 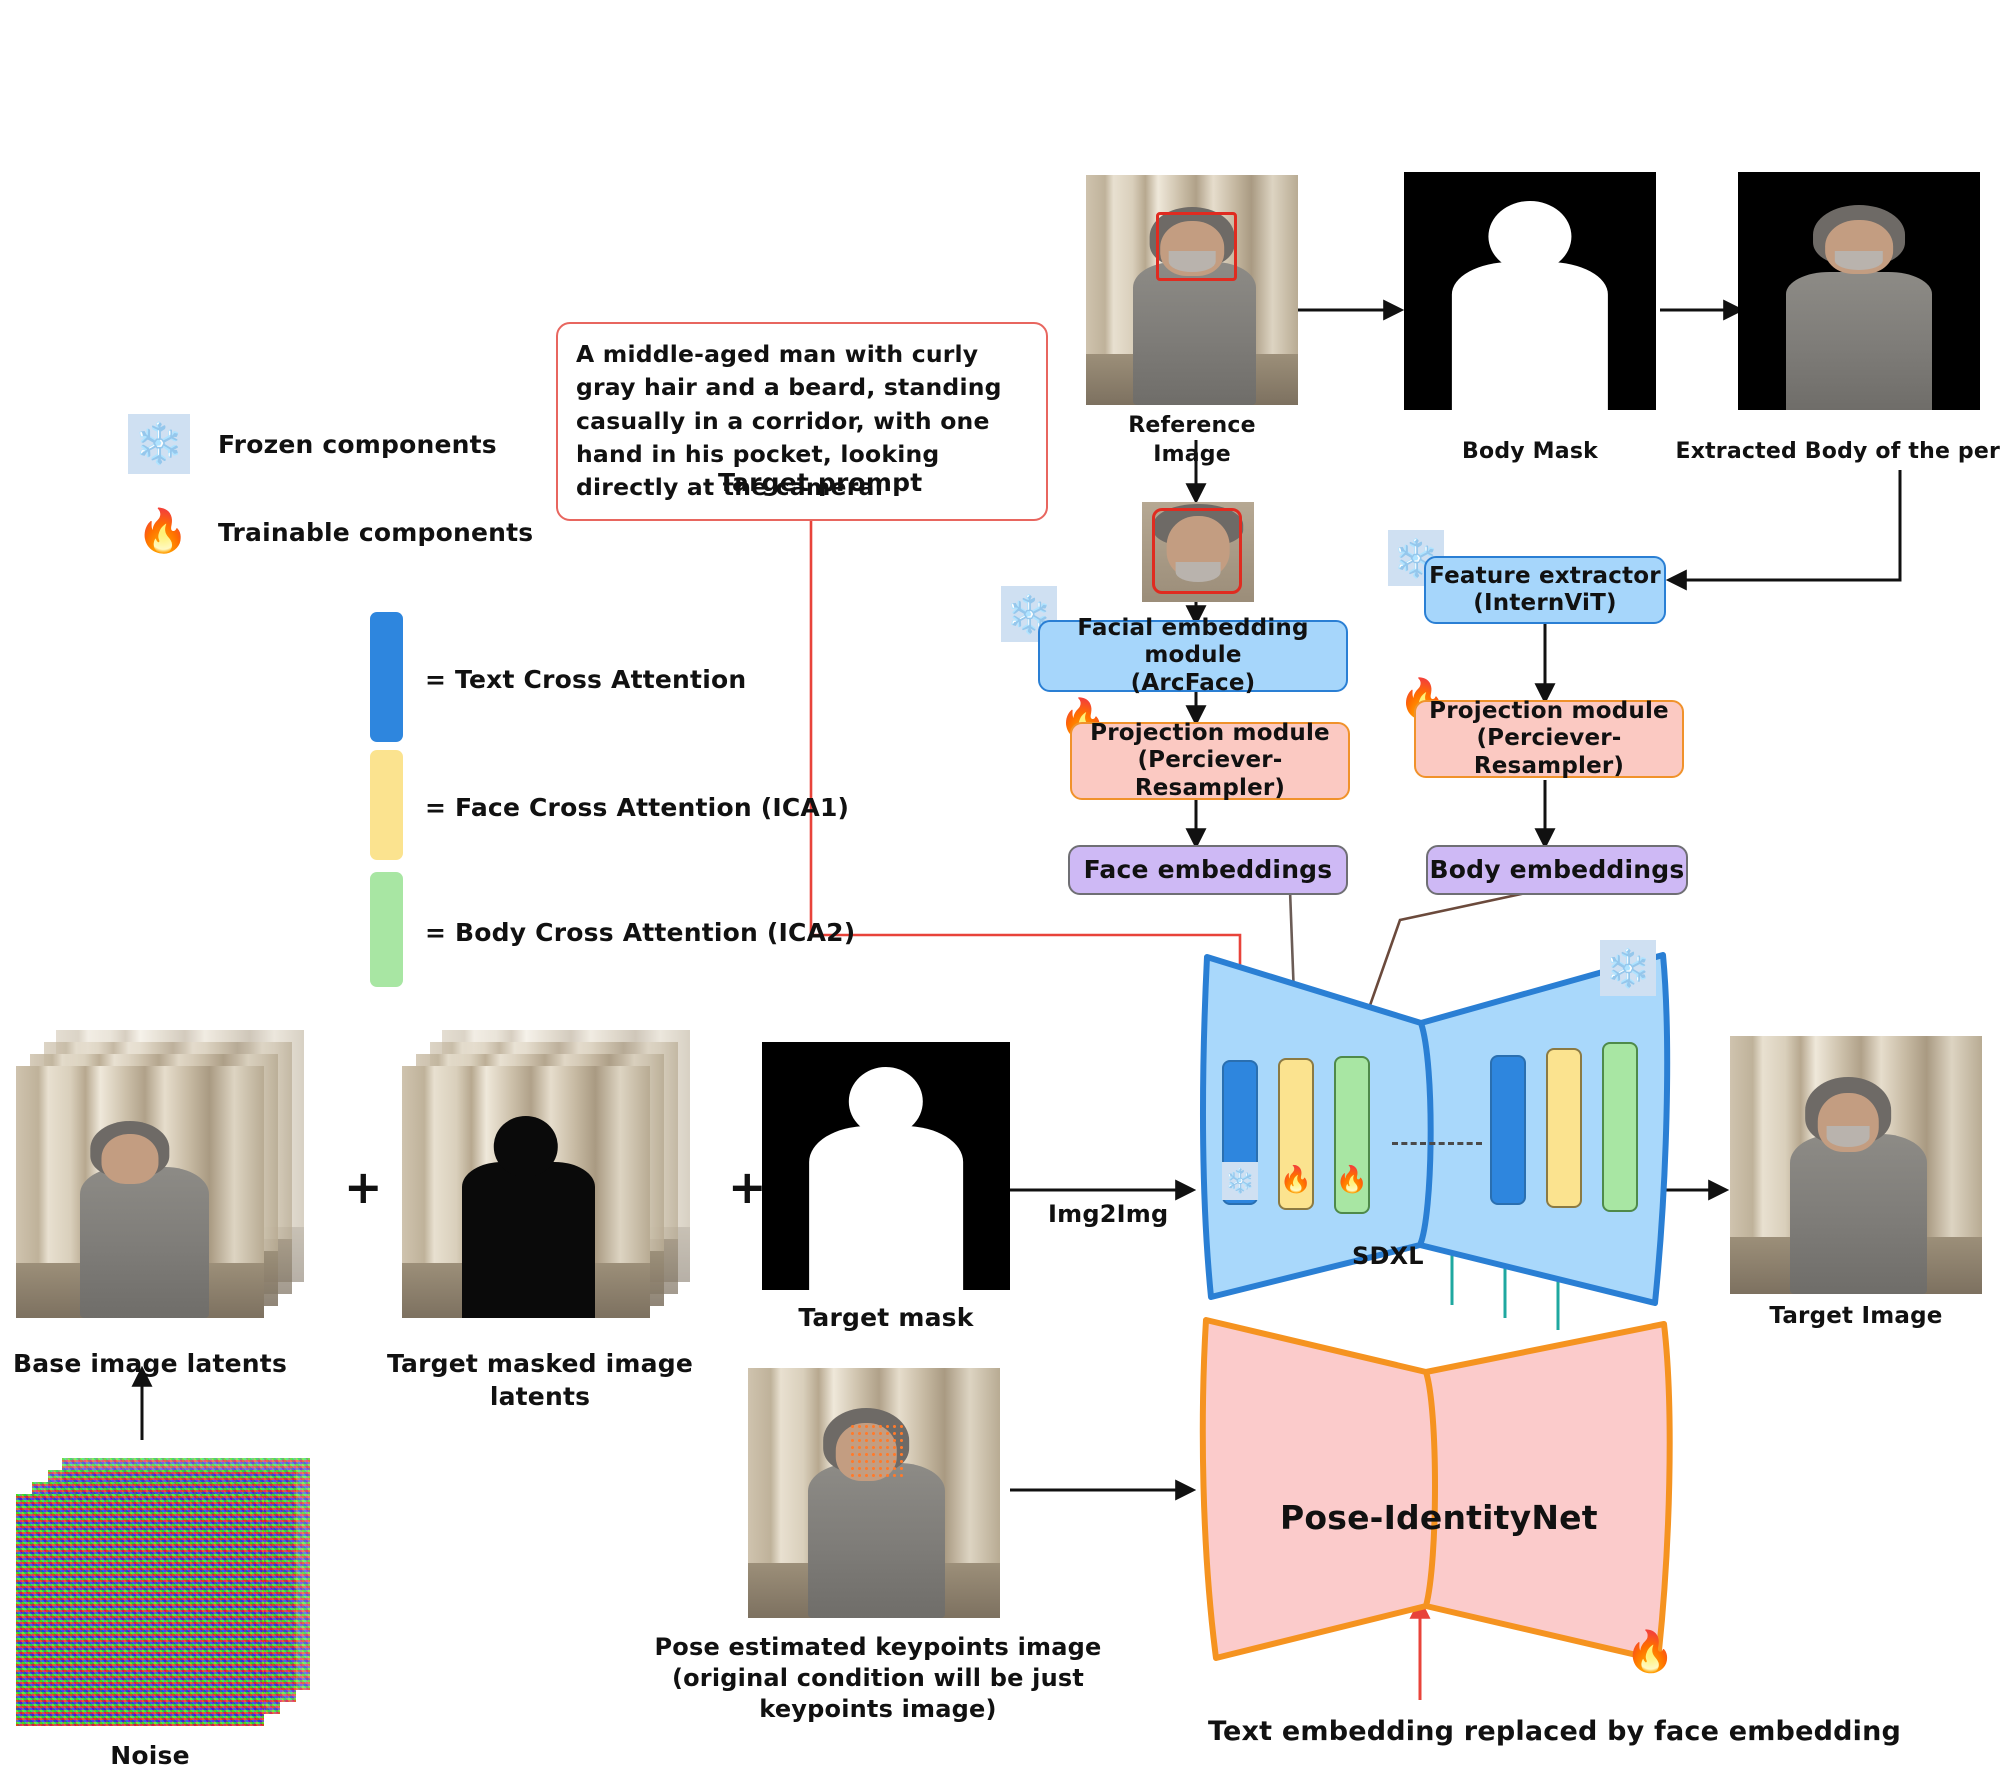 What do you see at coordinates (1530, 291) in the screenshot?
I see `body-mask-image` at bounding box center [1530, 291].